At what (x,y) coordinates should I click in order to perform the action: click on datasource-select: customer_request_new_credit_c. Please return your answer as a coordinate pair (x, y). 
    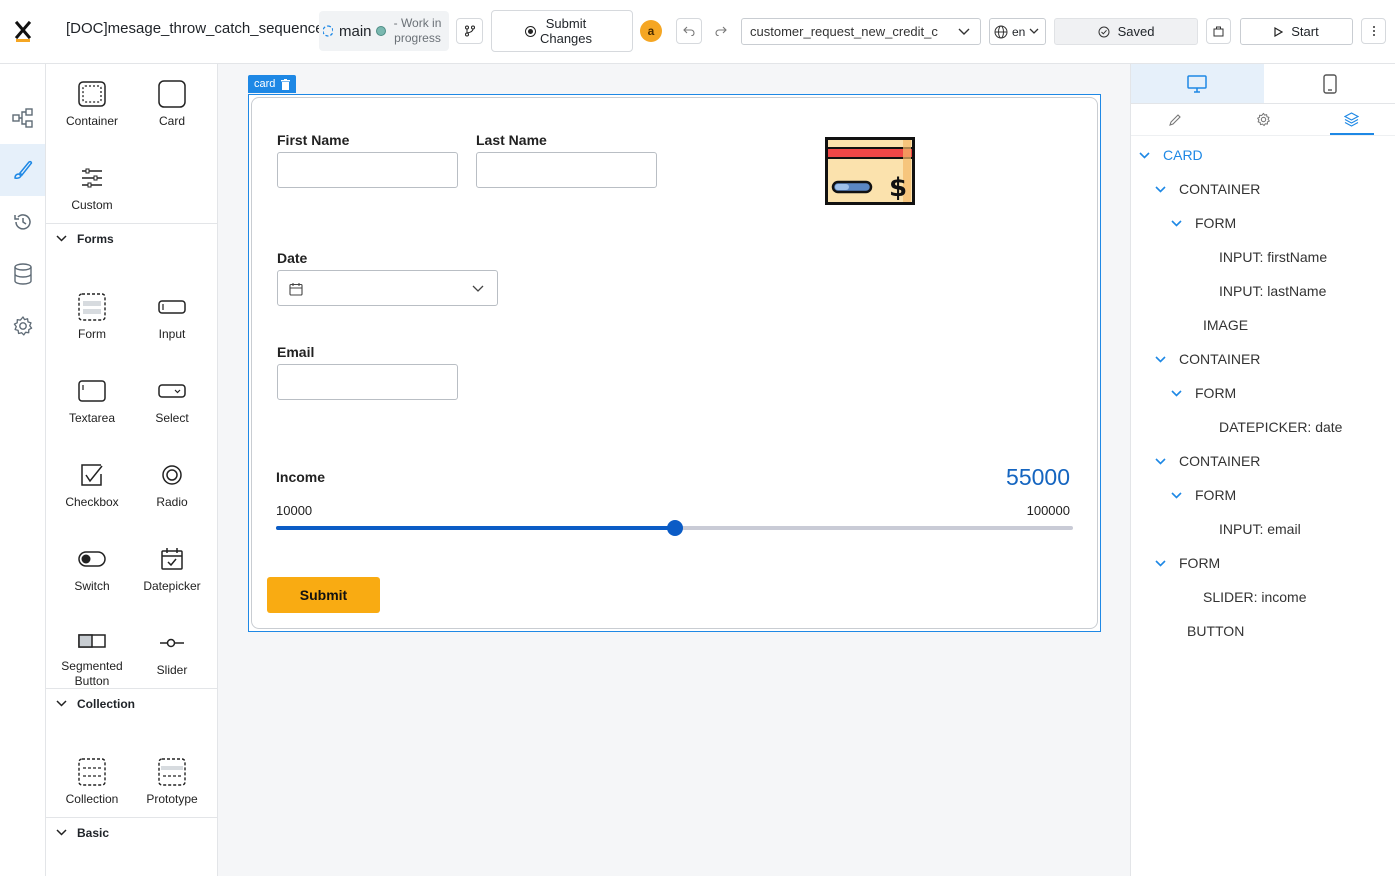
    Looking at the image, I should click on (861, 31).